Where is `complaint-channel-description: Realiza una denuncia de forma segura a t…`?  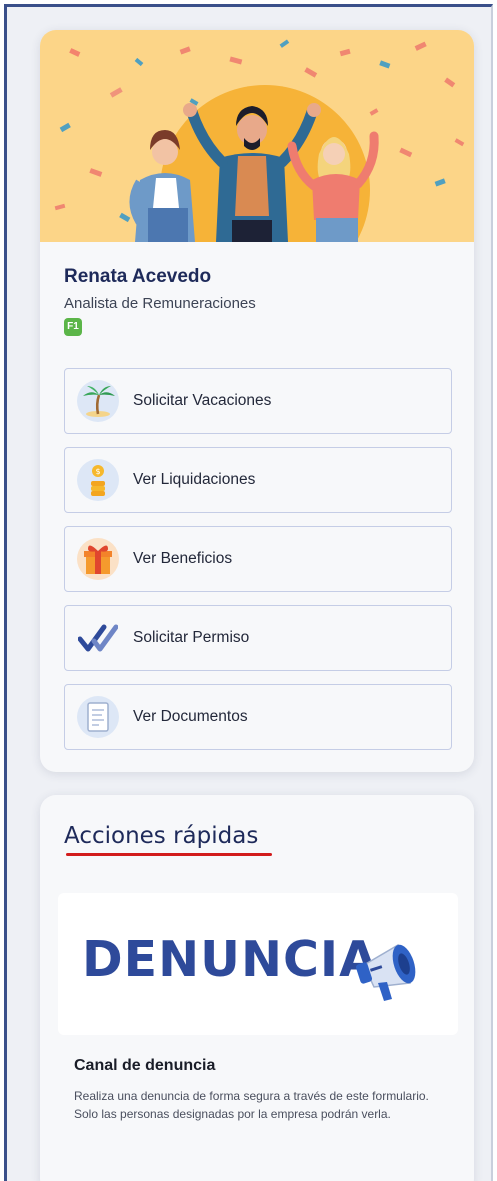 complaint-channel-description: Realiza una denuncia de forma segura a t… is located at coordinates (251, 1105).